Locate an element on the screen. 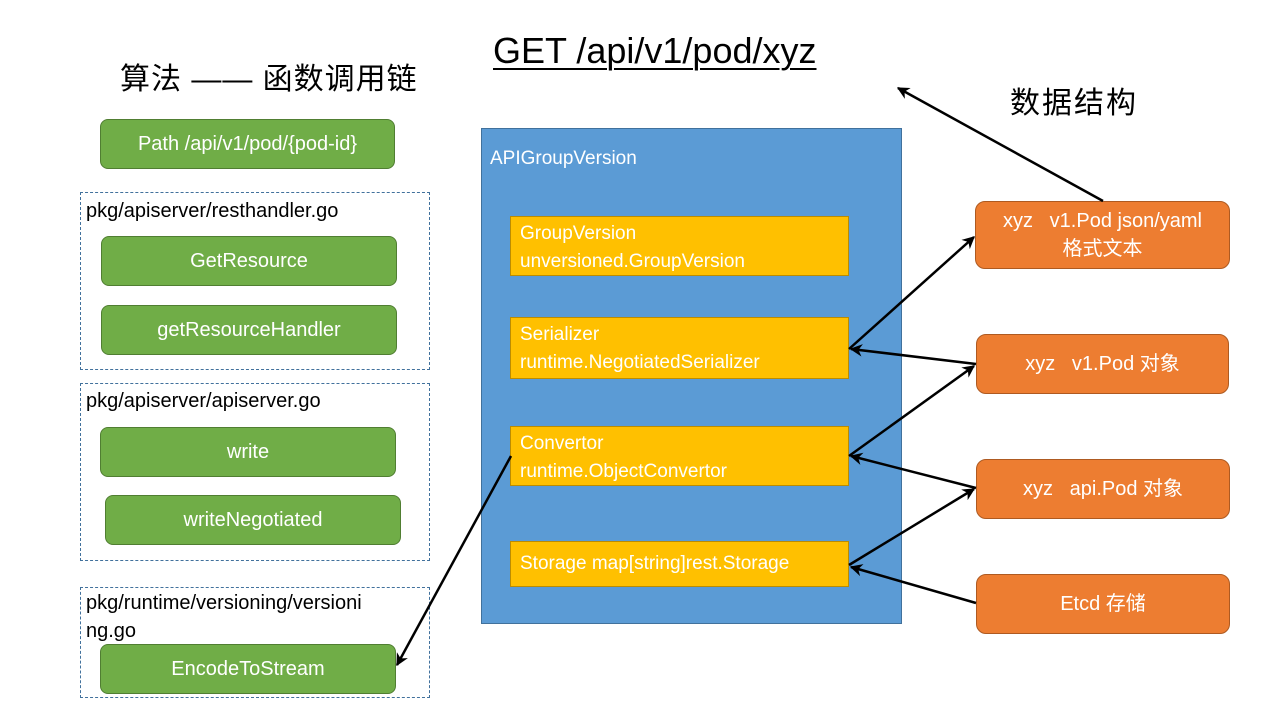  function-node-writenegotiated: writeNegotiated is located at coordinates (253, 520).